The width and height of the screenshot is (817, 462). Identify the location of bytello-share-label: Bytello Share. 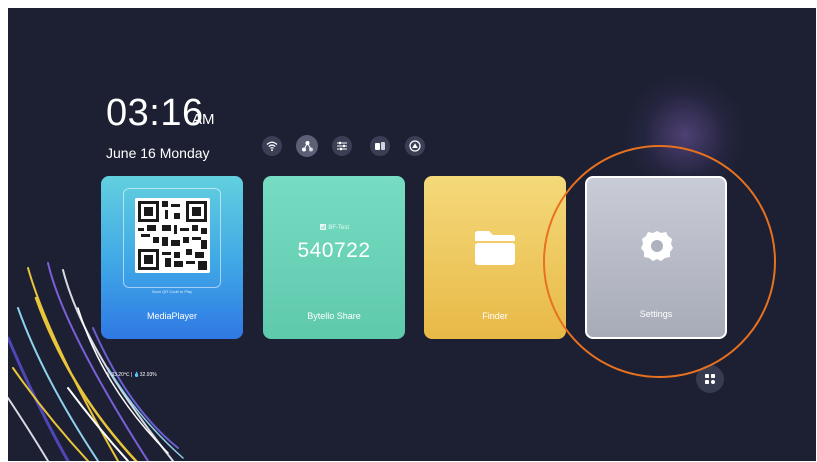
(334, 316).